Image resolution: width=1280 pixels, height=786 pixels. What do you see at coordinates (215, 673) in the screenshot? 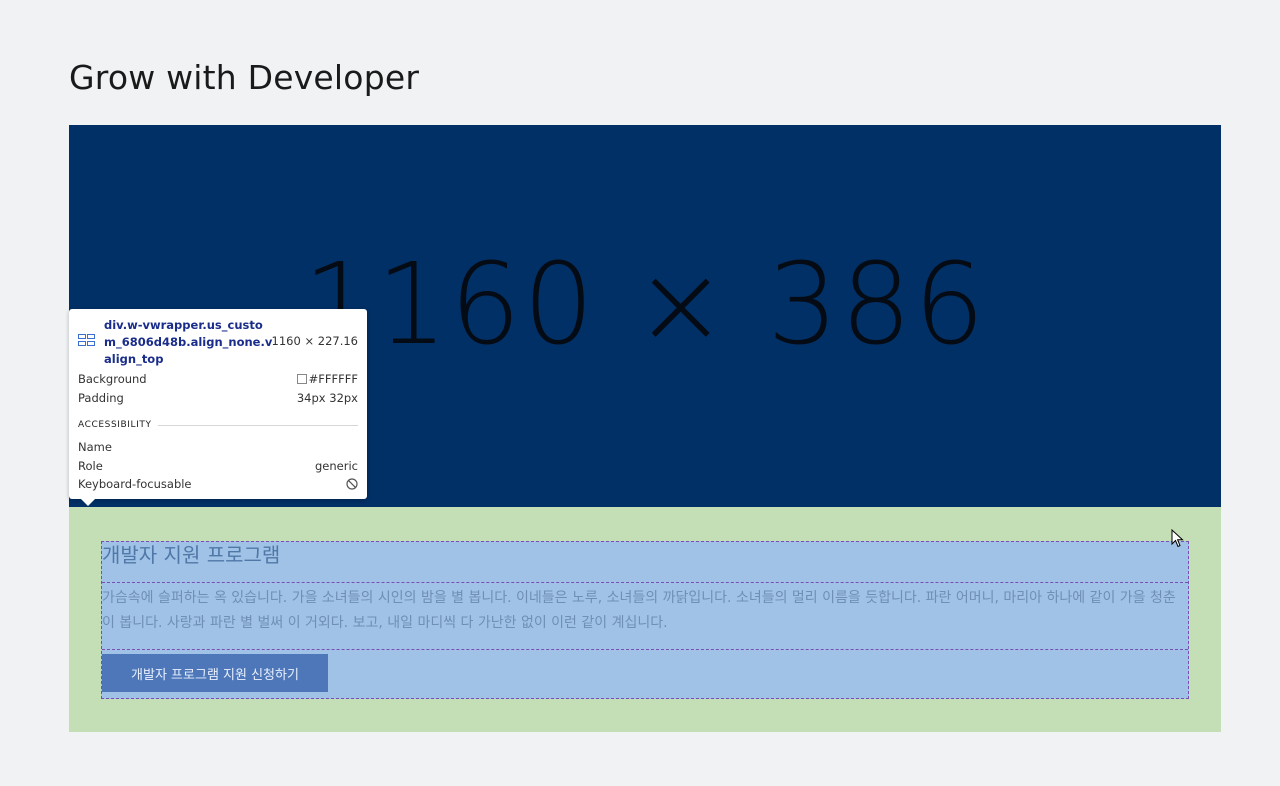
I see `apply-program-button: 개발자 프로그램 지원 신청하기` at bounding box center [215, 673].